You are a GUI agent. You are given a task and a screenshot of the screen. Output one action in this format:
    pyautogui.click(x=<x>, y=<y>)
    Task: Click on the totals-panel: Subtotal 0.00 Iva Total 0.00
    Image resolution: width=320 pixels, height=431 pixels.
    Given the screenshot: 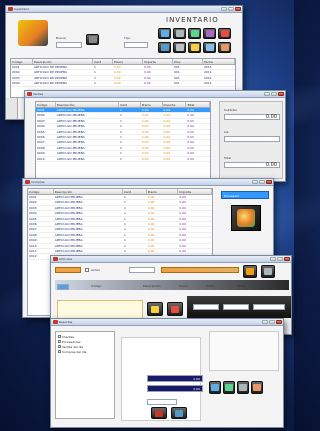 What is the action you would take?
    pyautogui.click(x=251, y=140)
    